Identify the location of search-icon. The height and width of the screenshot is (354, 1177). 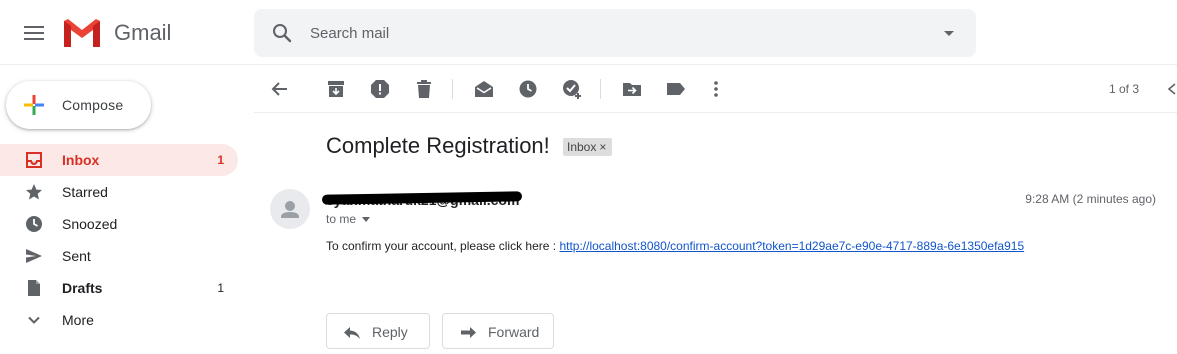
(282, 33).